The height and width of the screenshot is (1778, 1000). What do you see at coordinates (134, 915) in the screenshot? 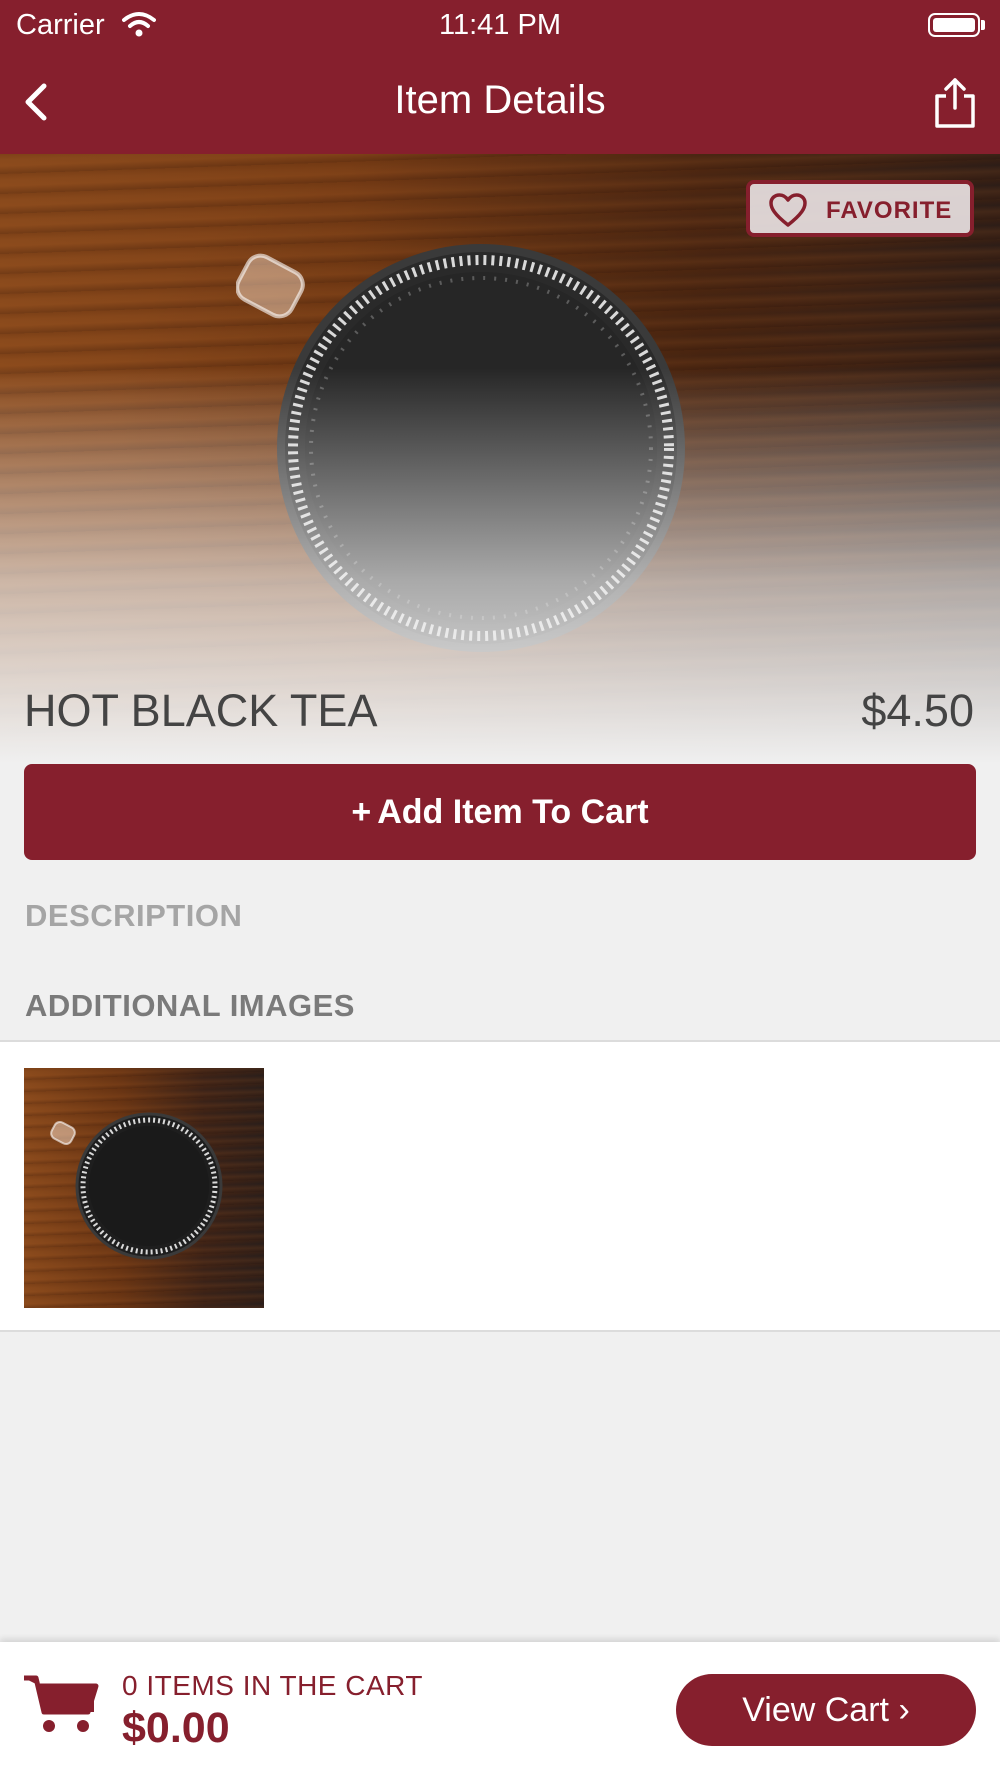
I see `description-header: DESCRIPTION` at bounding box center [134, 915].